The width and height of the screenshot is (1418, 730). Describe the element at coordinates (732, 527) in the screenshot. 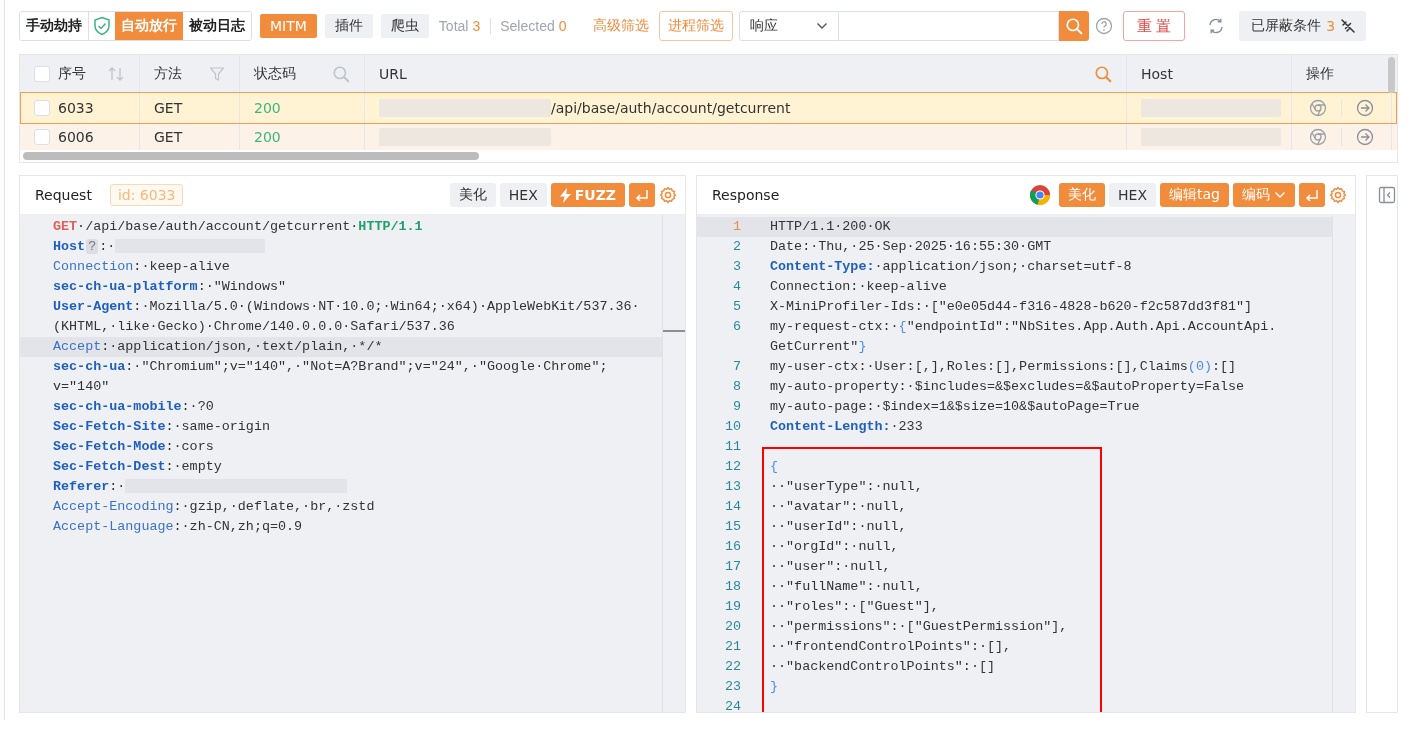

I see `line-number: 15` at that location.